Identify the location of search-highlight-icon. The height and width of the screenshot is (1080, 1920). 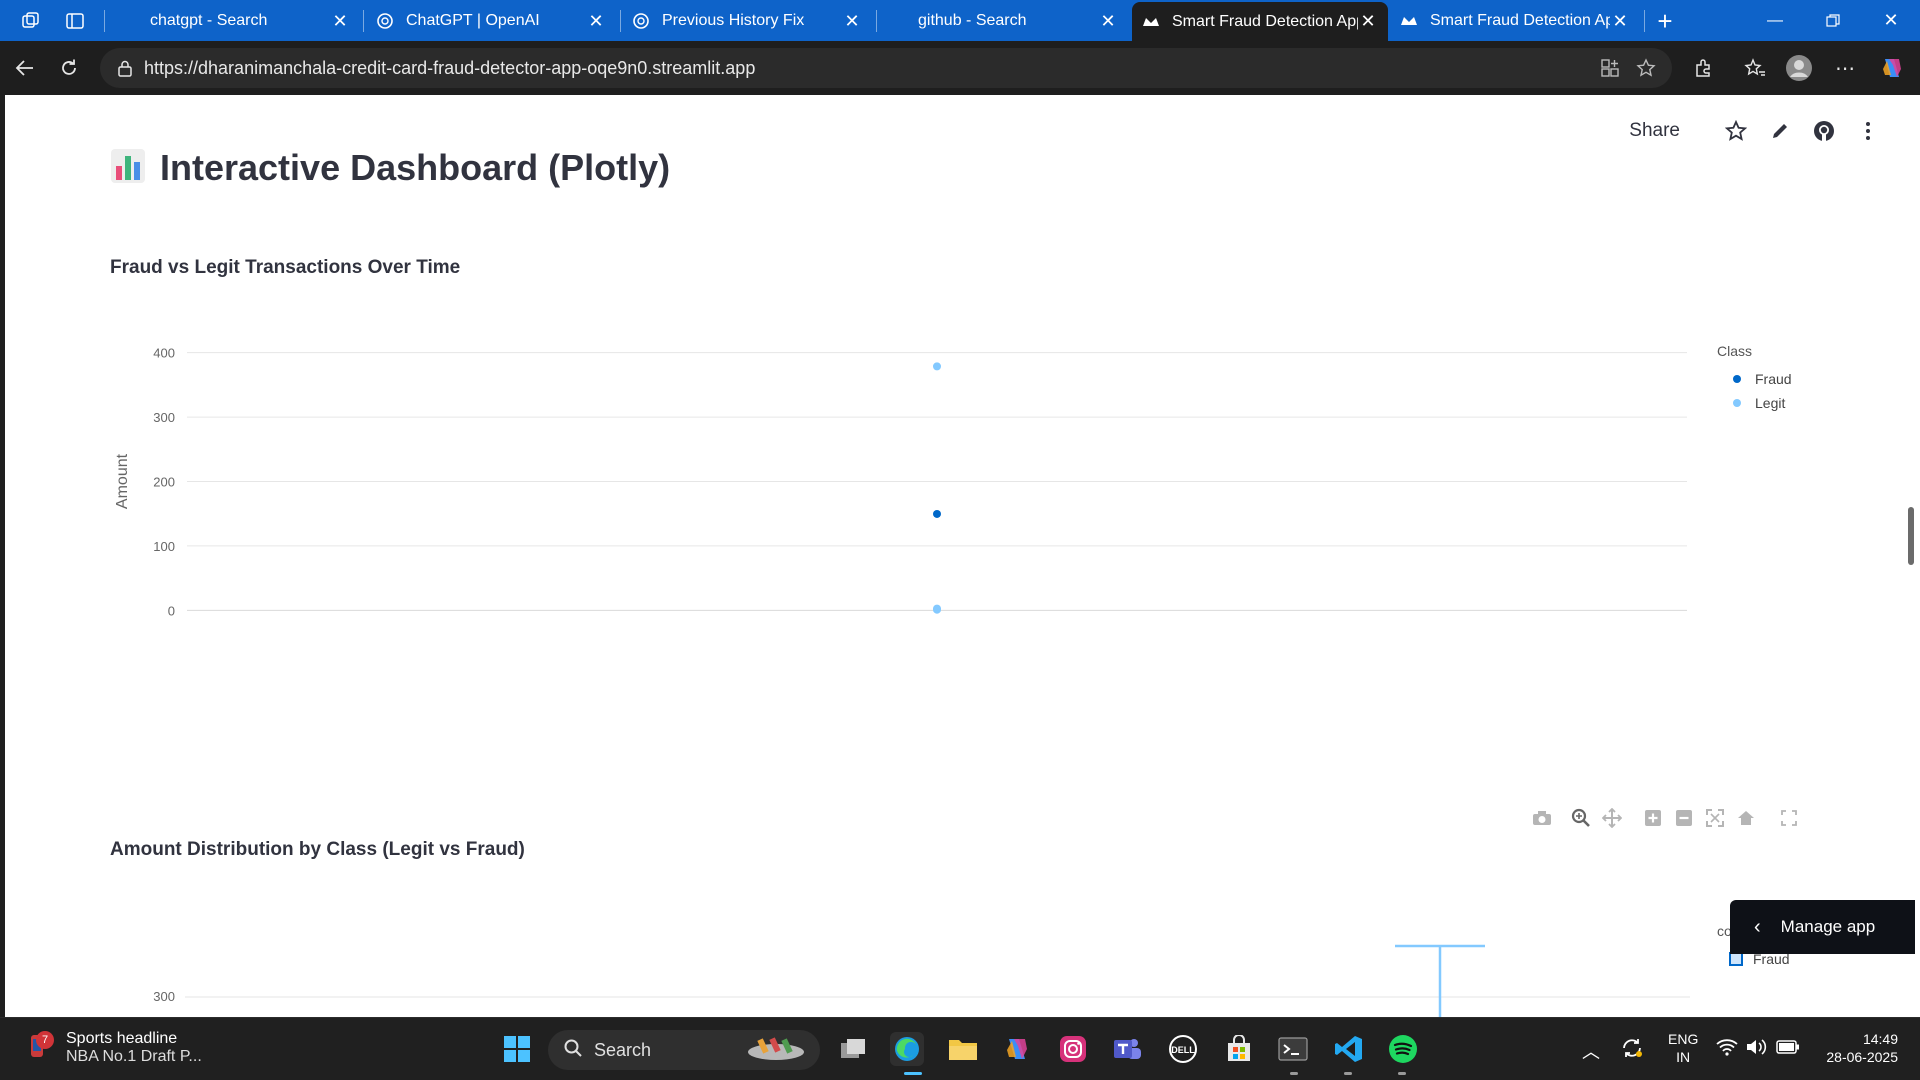
(776, 1050).